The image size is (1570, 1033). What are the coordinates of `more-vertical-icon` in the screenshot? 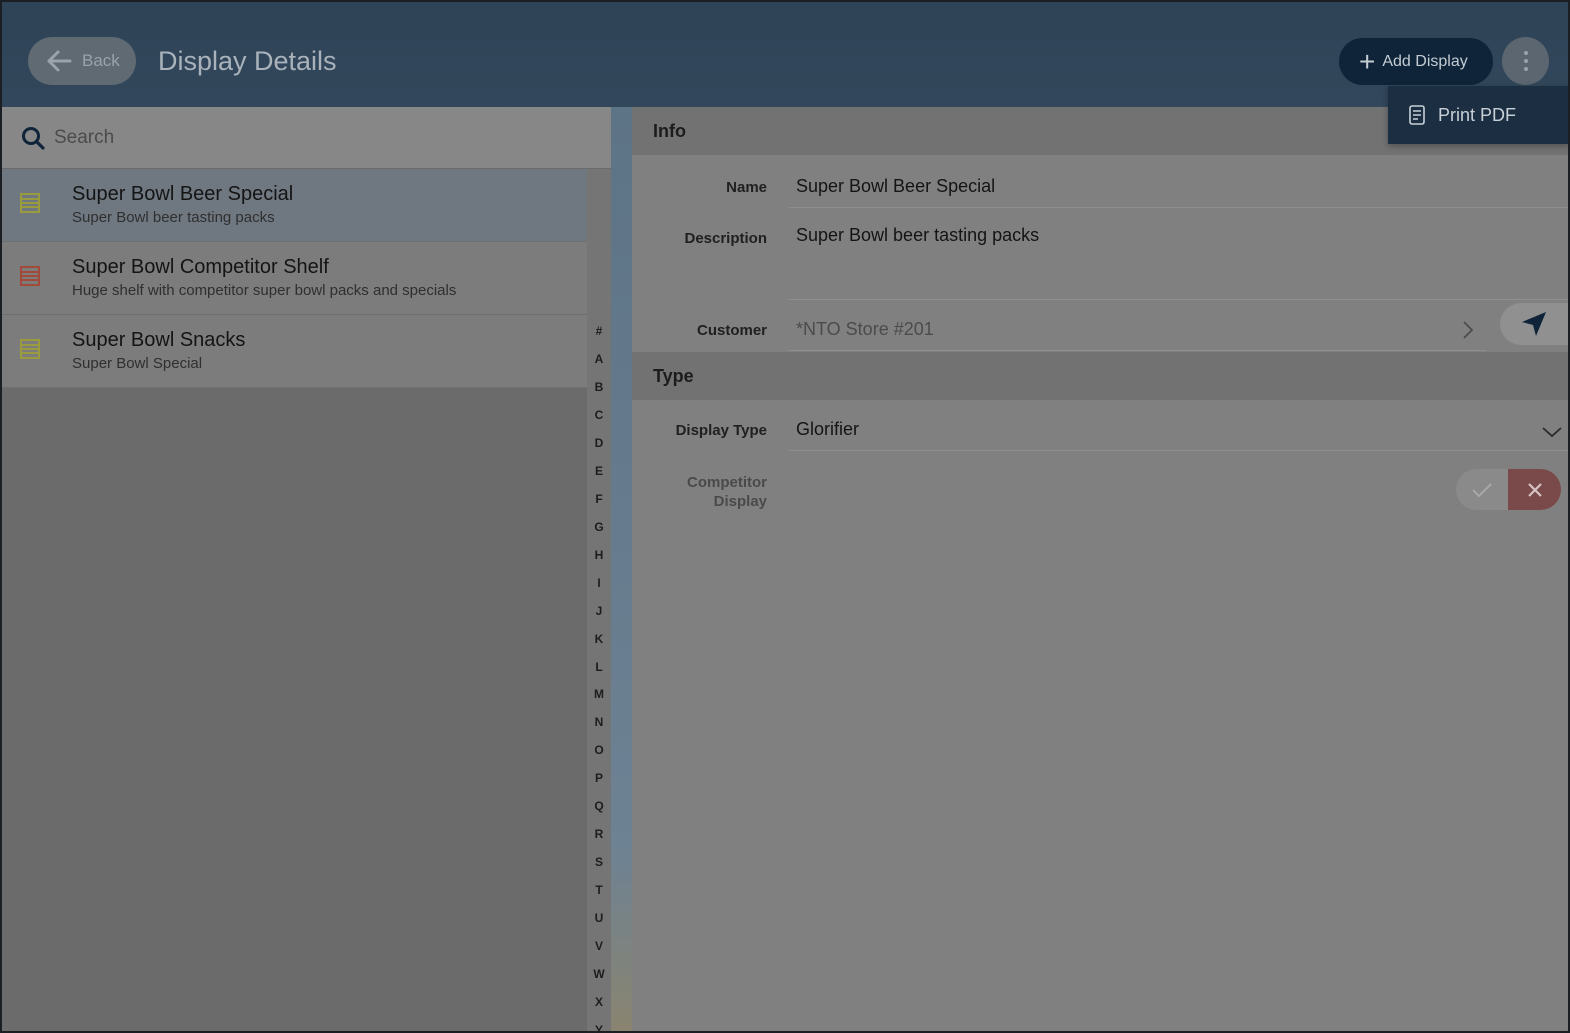 It's located at (1525, 61).